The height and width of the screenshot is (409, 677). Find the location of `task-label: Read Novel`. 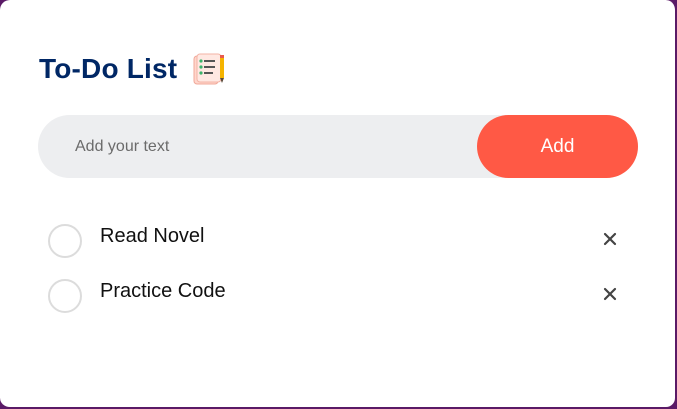

task-label: Read Novel is located at coordinates (152, 236).